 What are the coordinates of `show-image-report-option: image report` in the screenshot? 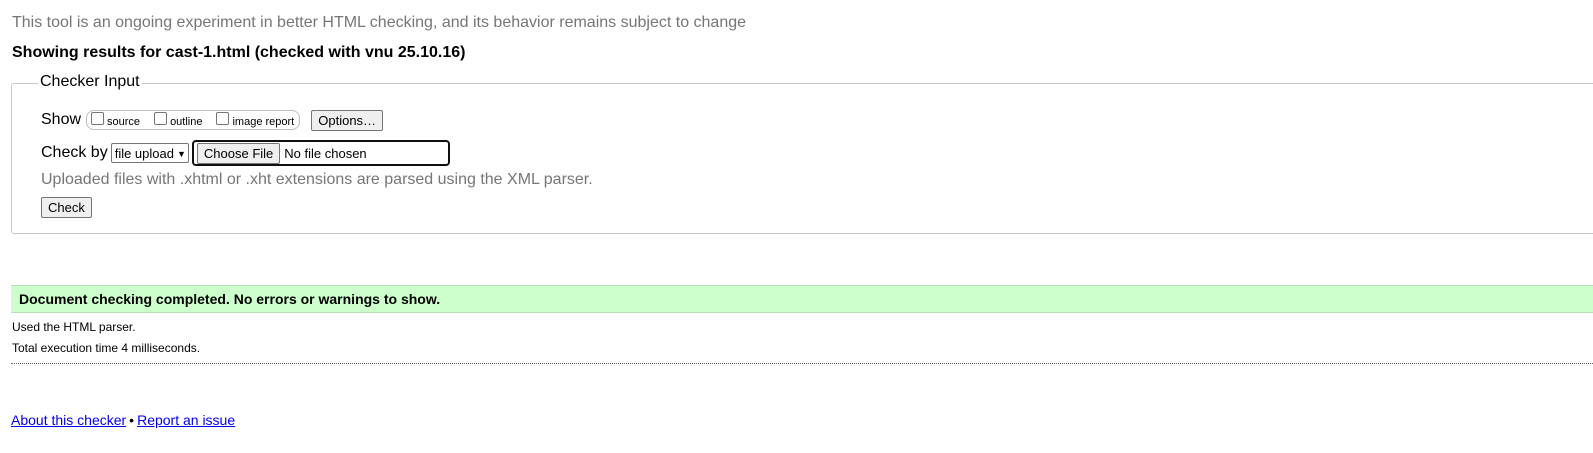 It's located at (255, 119).